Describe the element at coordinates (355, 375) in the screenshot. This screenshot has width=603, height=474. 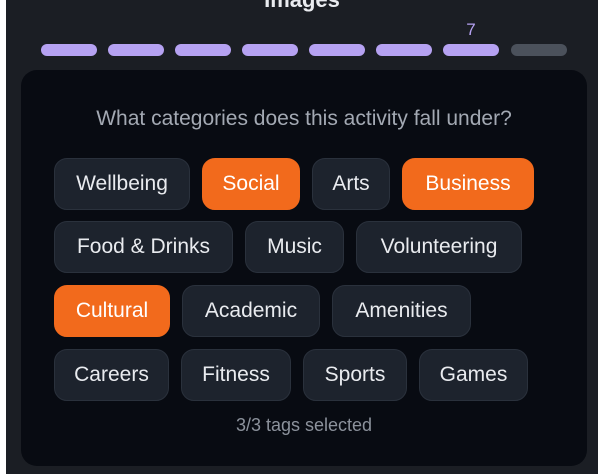
I see `tag-sports: Sports` at that location.